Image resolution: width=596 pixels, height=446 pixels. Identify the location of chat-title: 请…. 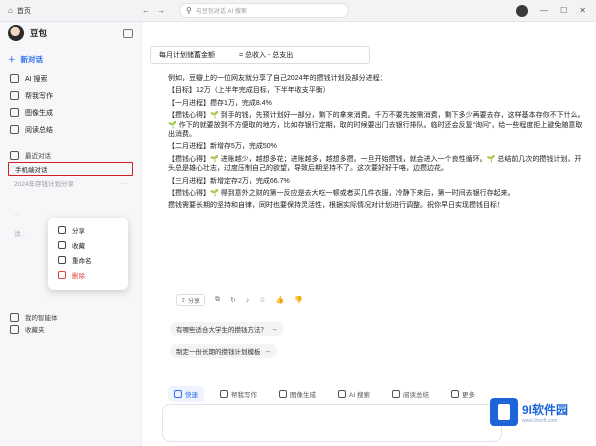
(20, 234).